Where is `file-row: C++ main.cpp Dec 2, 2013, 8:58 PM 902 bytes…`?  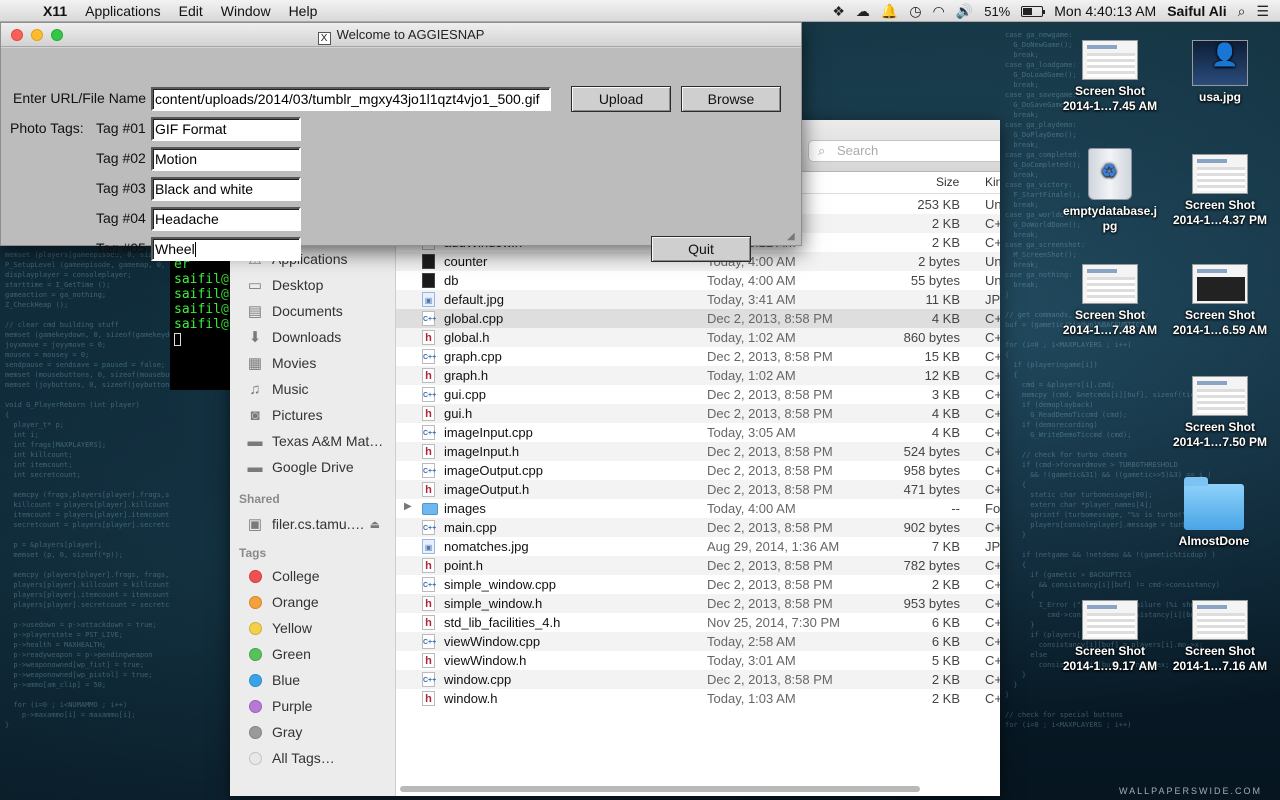 file-row: C++ main.cpp Dec 2, 2013, 8:58 PM 902 bytes… is located at coordinates (698, 527).